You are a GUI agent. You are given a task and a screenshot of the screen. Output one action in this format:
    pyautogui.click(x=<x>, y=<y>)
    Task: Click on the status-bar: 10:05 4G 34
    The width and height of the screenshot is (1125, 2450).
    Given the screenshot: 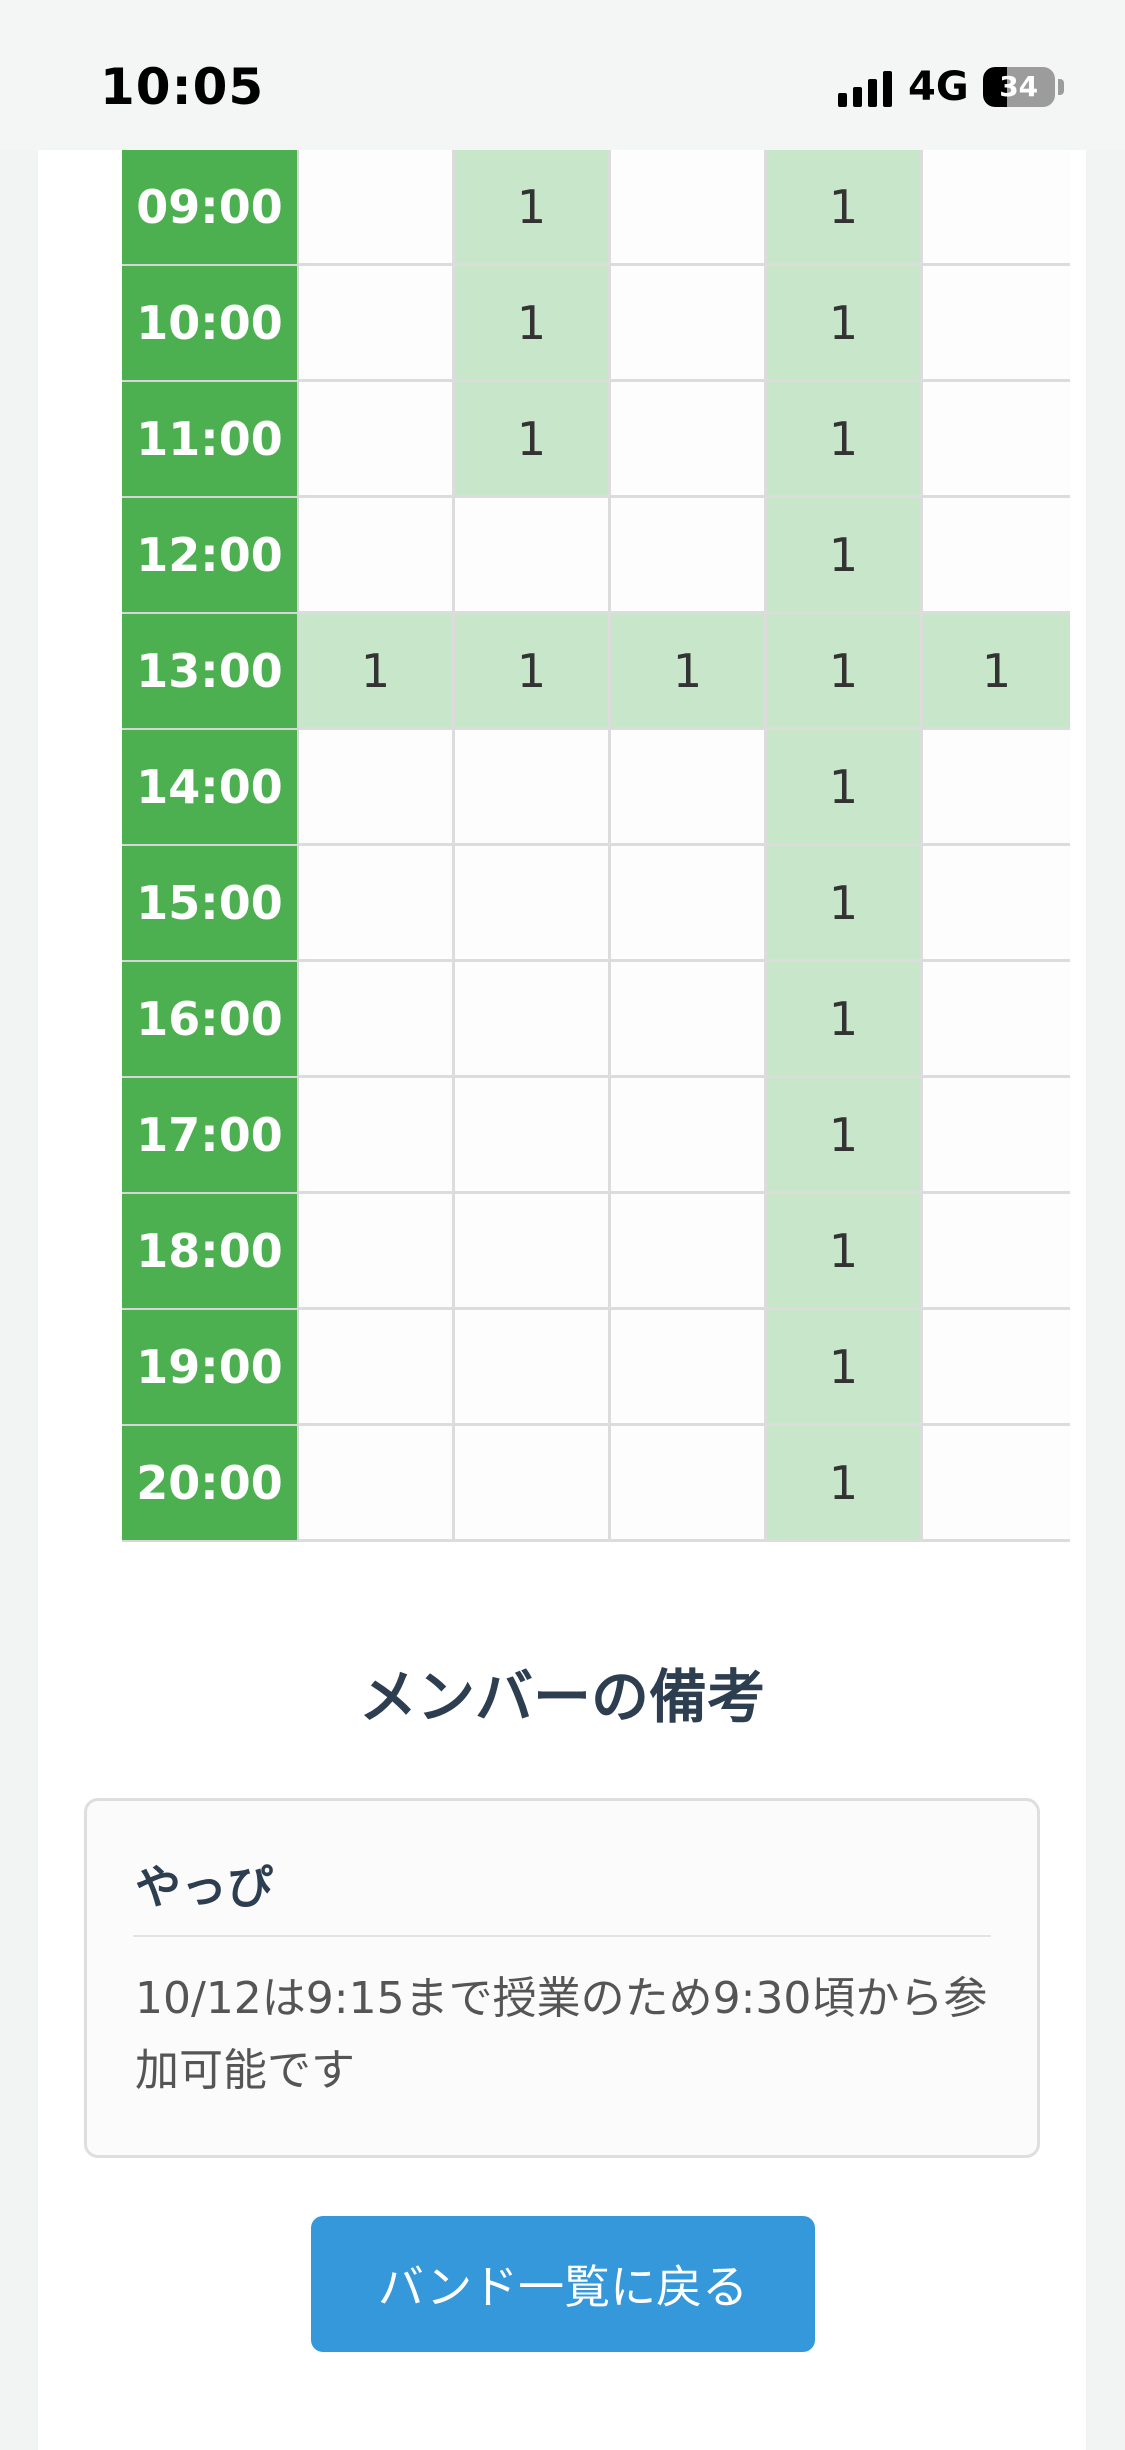 What is the action you would take?
    pyautogui.click(x=562, y=75)
    